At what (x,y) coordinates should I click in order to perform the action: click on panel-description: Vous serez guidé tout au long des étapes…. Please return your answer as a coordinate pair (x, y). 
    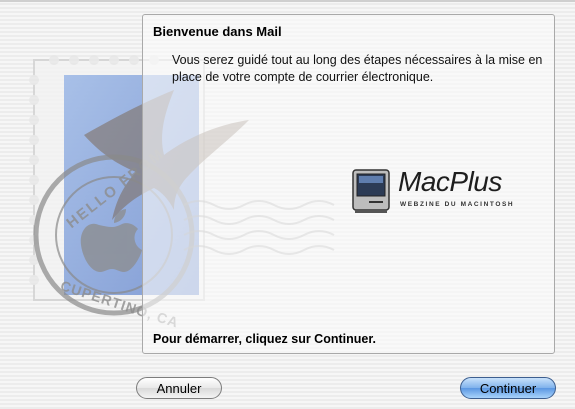
    Looking at the image, I should click on (357, 68).